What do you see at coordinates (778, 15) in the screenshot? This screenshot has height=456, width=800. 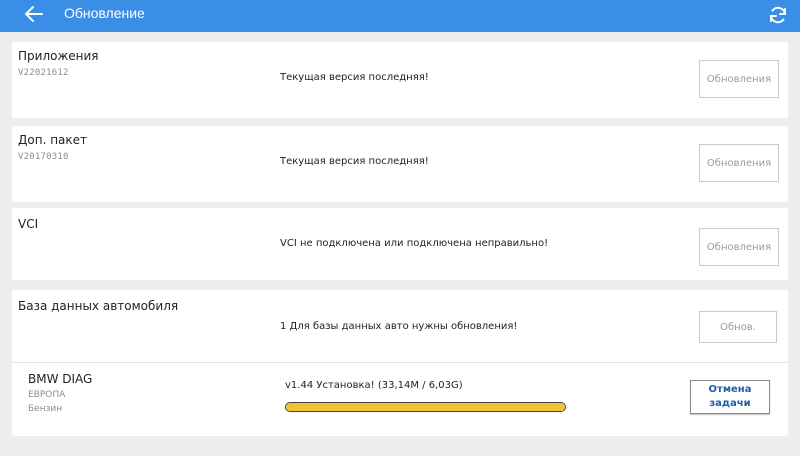 I see `refresh-icon` at bounding box center [778, 15].